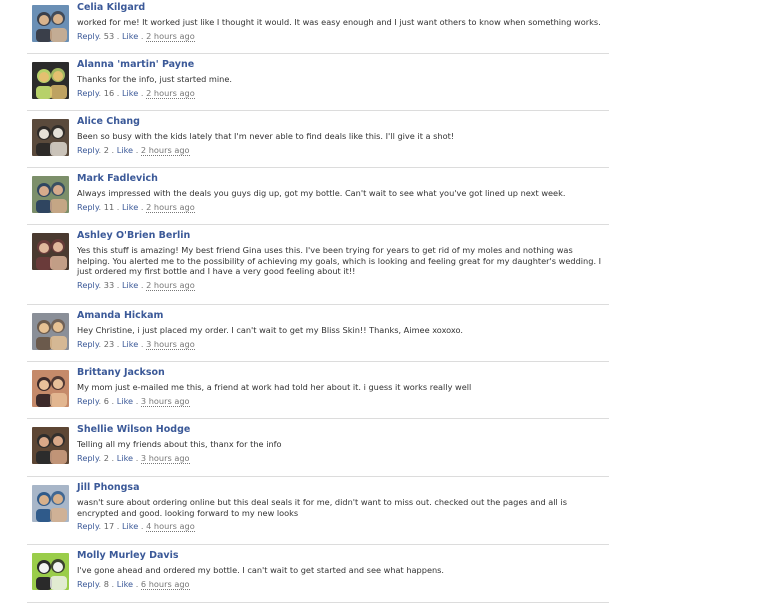 The width and height of the screenshot is (773, 611). Describe the element at coordinates (341, 122) in the screenshot. I see `commenter-name: Alice Chang` at that location.